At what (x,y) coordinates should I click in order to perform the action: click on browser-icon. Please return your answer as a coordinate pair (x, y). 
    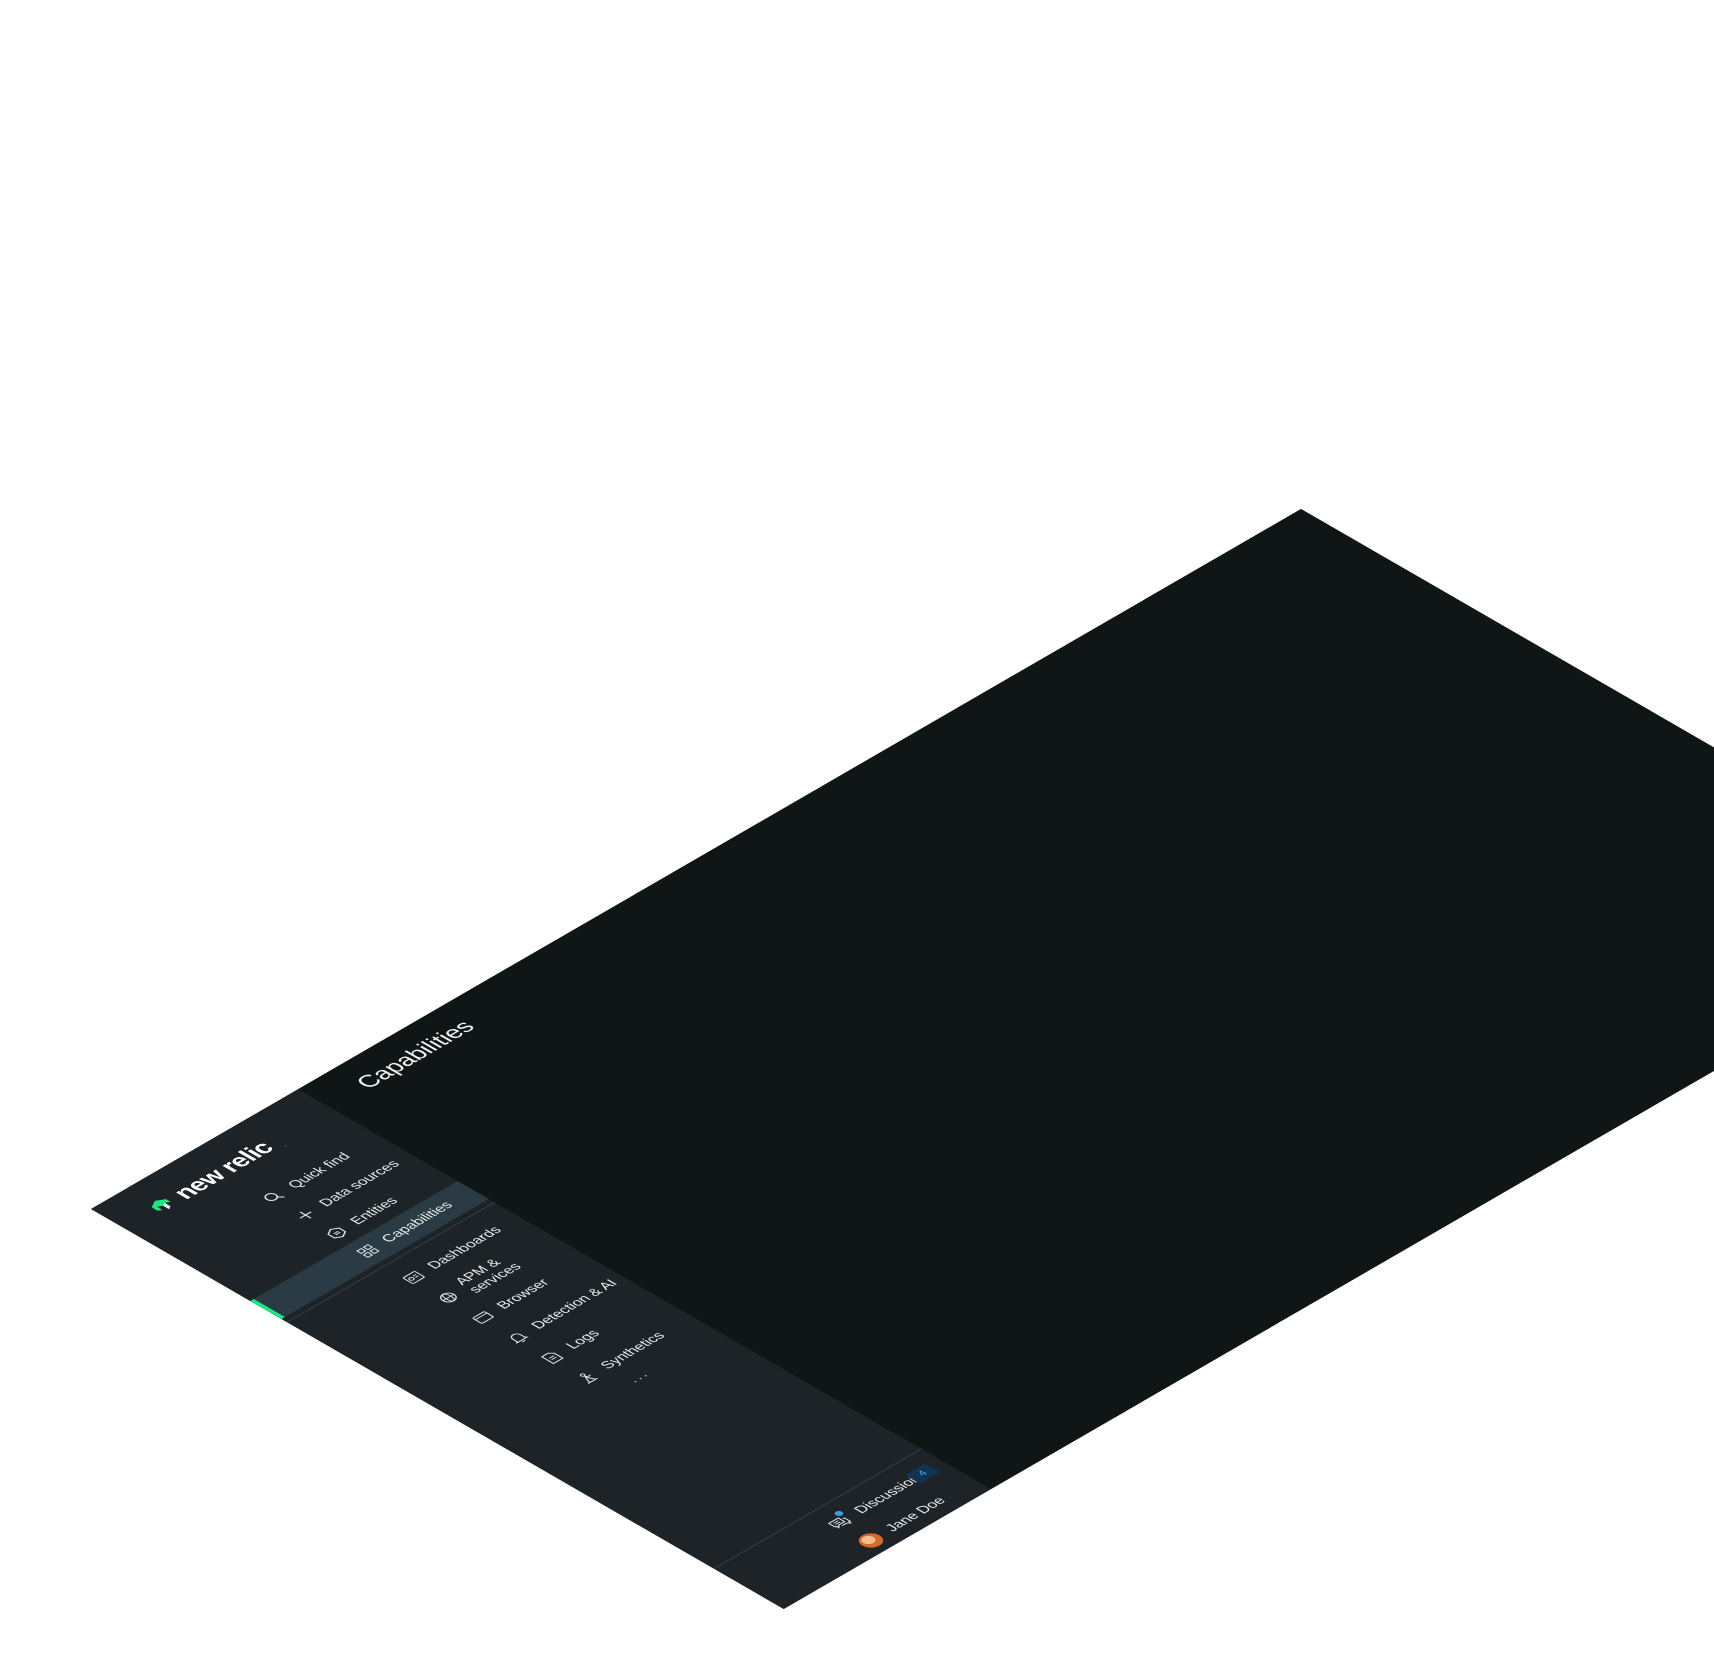
    Looking at the image, I should click on (483, 1318).